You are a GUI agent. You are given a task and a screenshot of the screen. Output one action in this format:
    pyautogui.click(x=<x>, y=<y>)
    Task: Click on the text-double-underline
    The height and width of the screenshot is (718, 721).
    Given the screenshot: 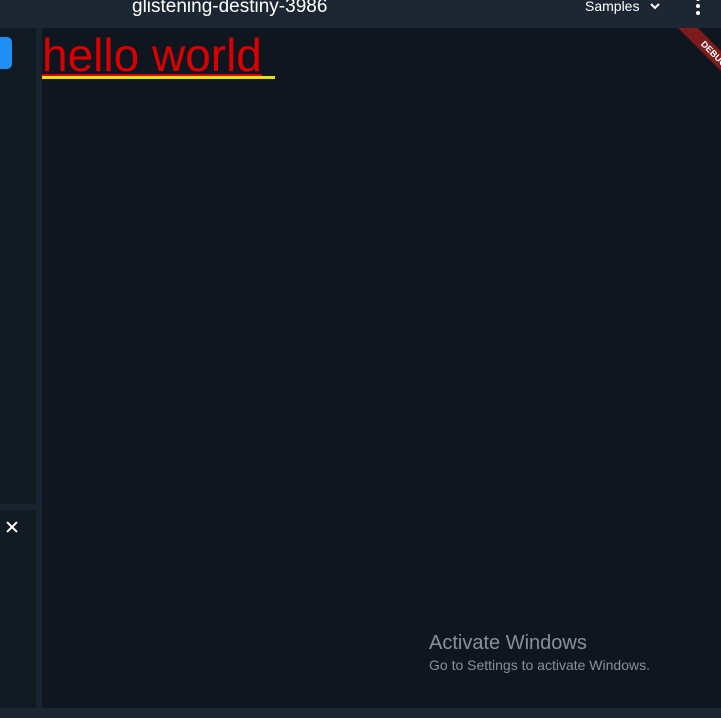 What is the action you would take?
    pyautogui.click(x=158, y=77)
    